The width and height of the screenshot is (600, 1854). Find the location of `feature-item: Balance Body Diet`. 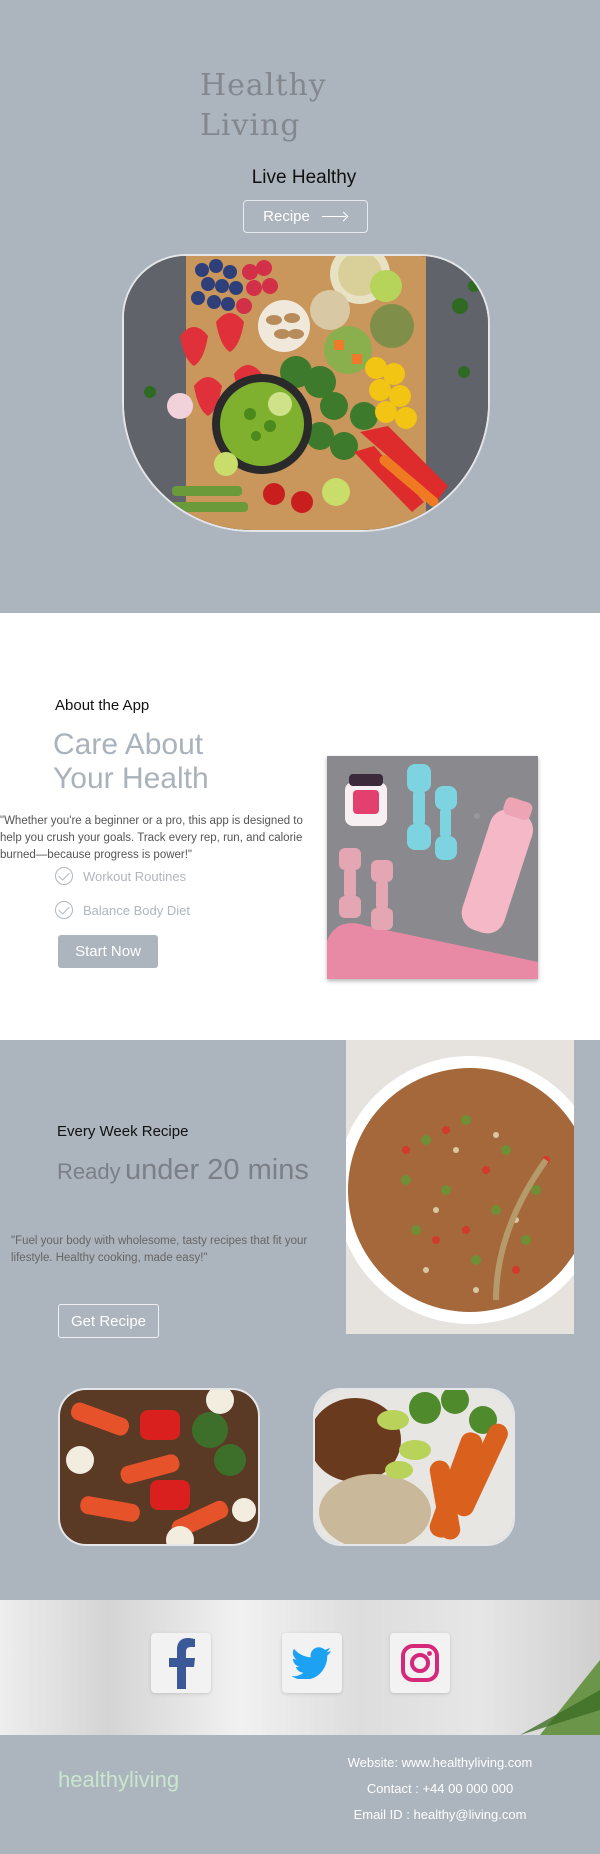

feature-item: Balance Body Diet is located at coordinates (122, 910).